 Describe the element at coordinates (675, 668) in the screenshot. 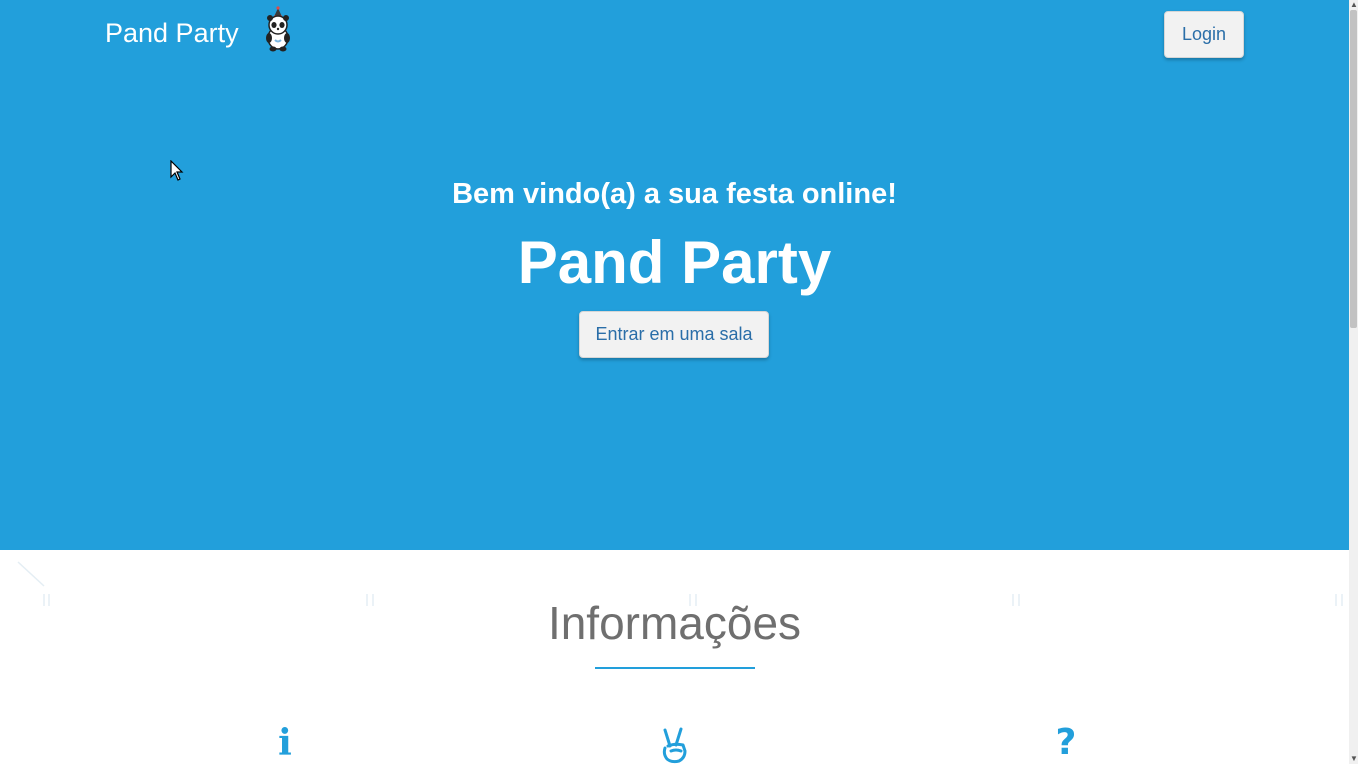

I see `title-underline` at that location.